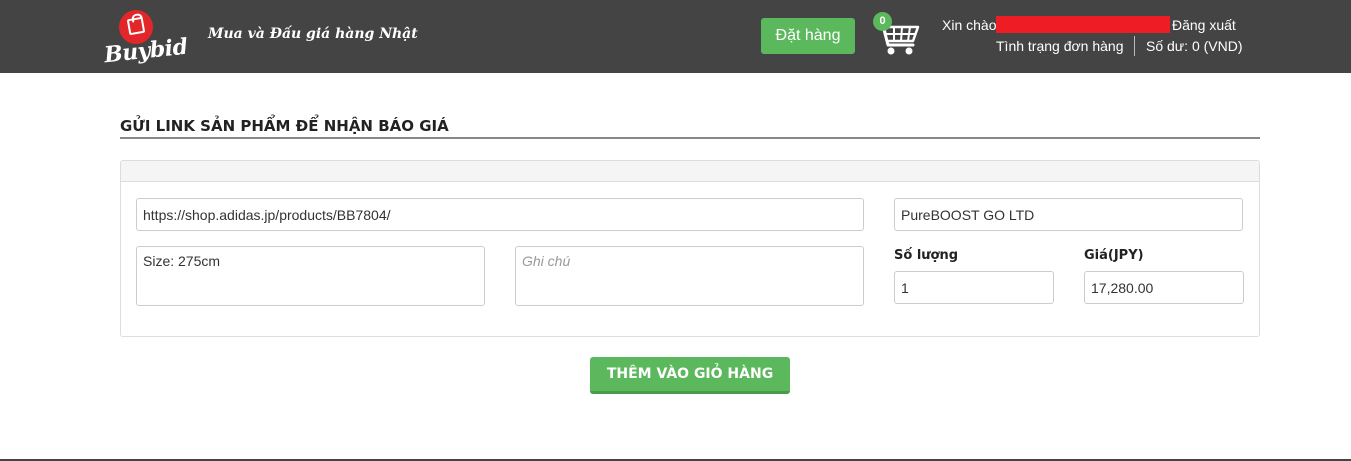 The height and width of the screenshot is (461, 1351). What do you see at coordinates (690, 138) in the screenshot?
I see `title-divider` at bounding box center [690, 138].